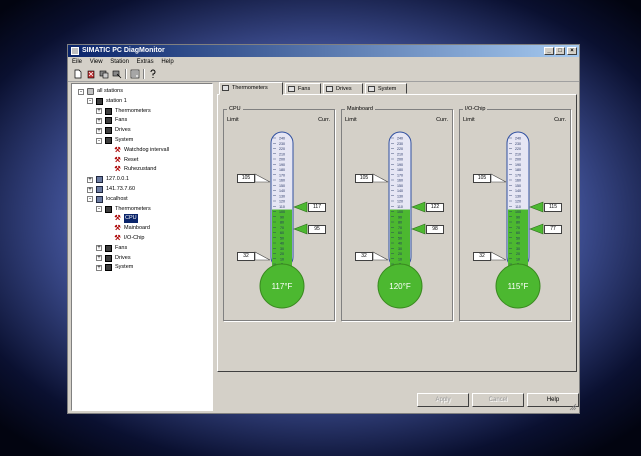 This screenshot has width=641, height=456. I want to click on connect-icon, so click(104, 74).